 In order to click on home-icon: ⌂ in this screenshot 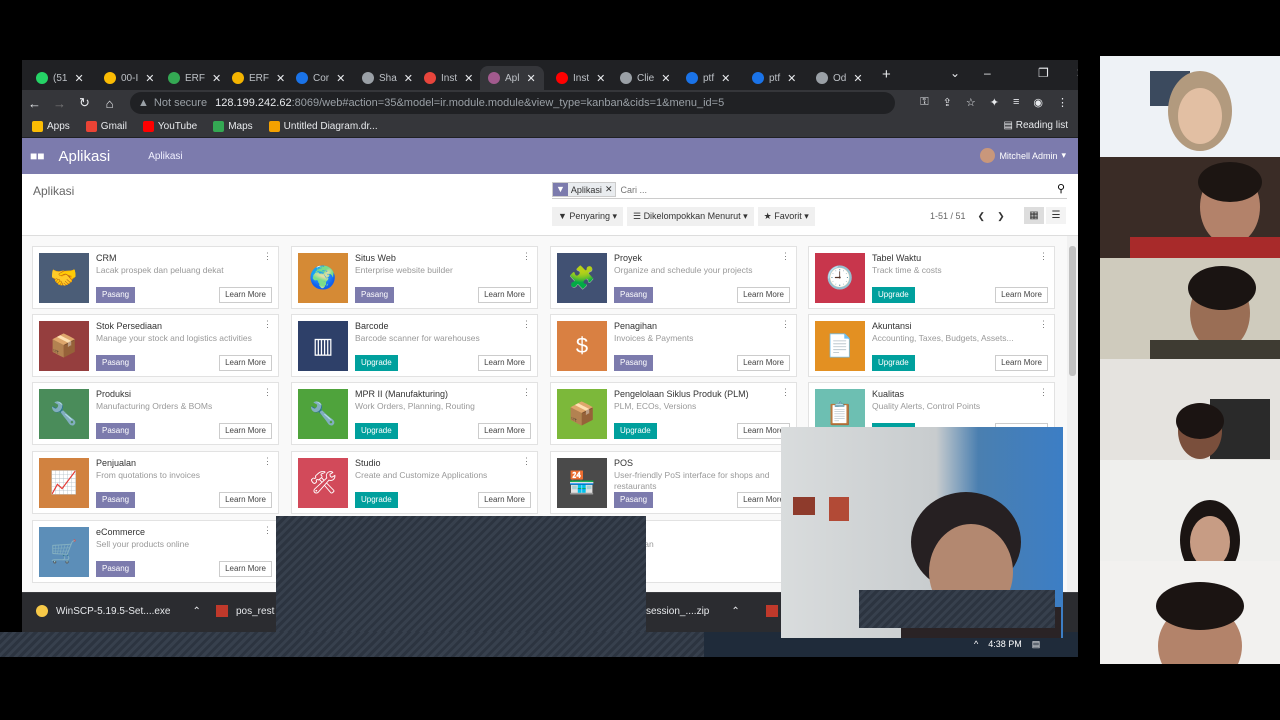, I will do `click(109, 103)`.